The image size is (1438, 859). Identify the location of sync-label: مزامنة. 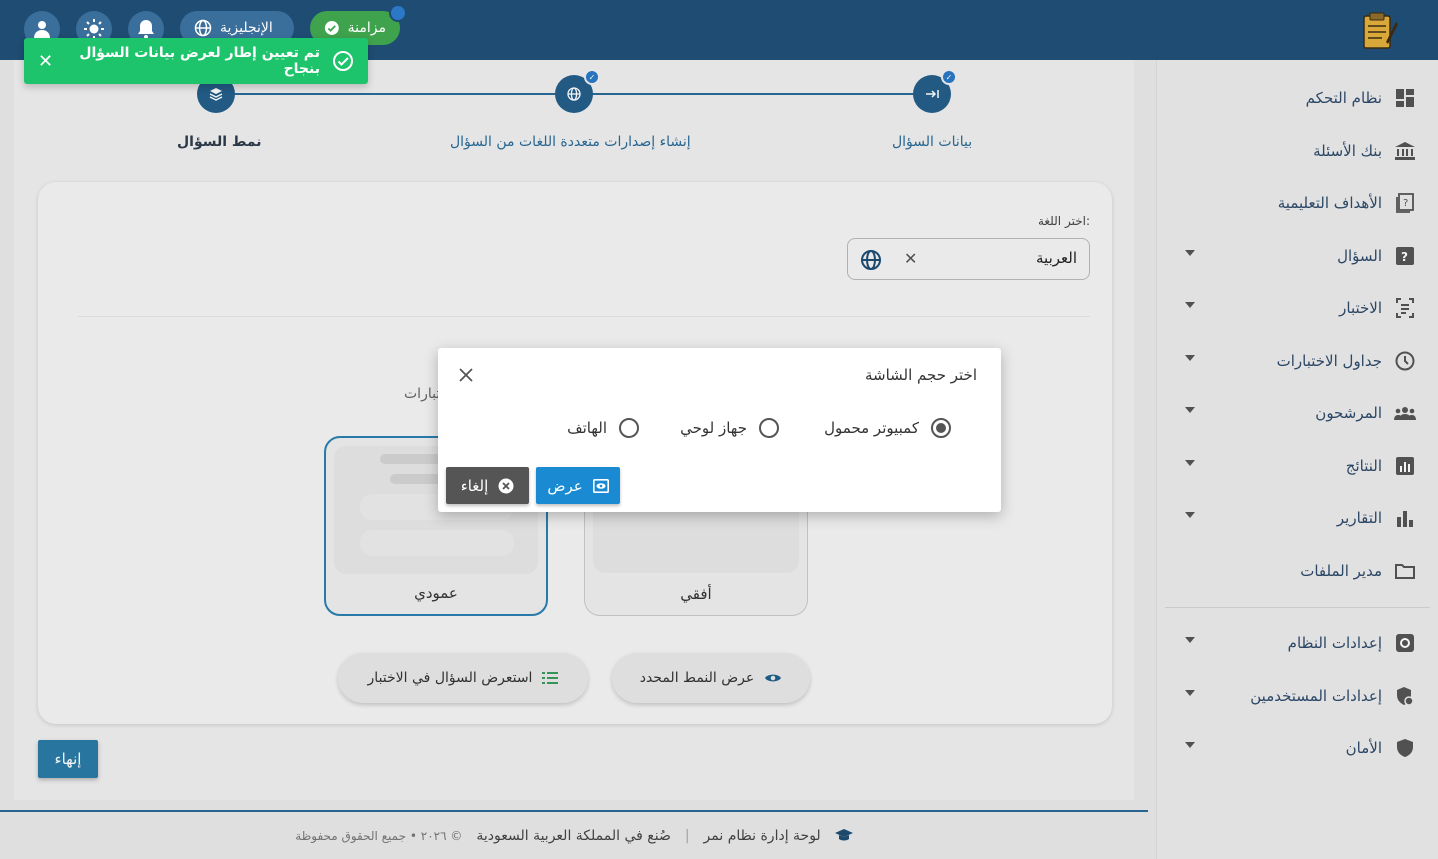
(366, 28).